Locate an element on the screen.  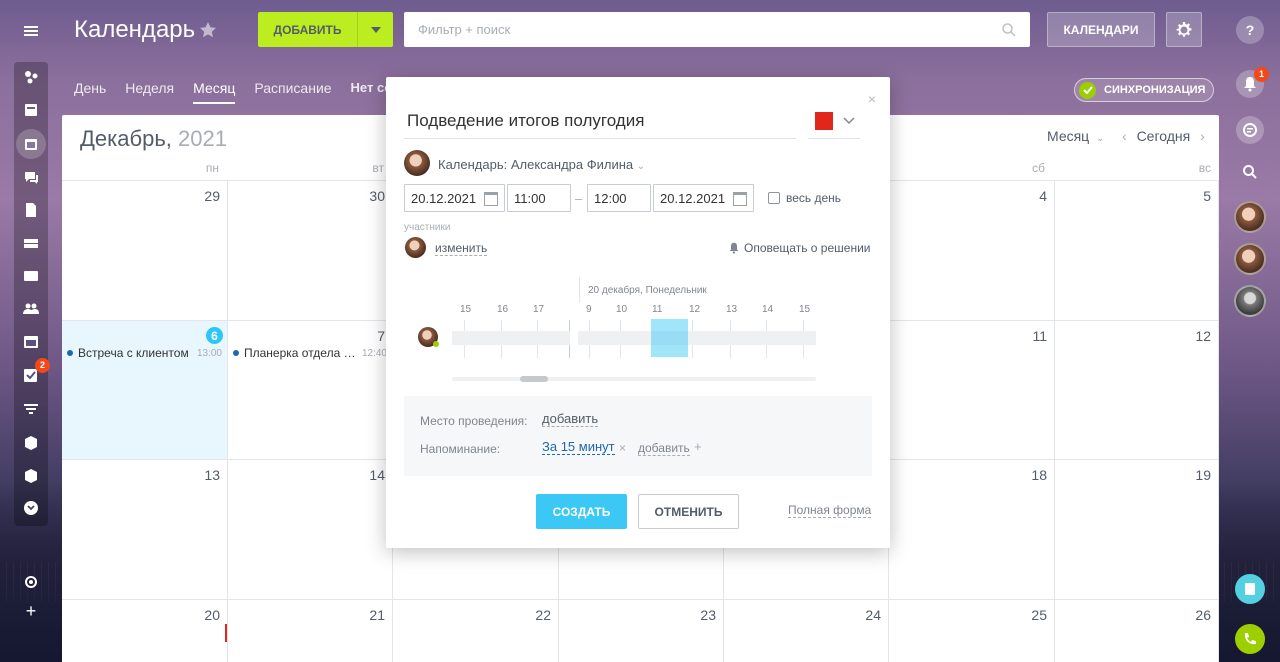
hour-label: 11 is located at coordinates (657, 309).